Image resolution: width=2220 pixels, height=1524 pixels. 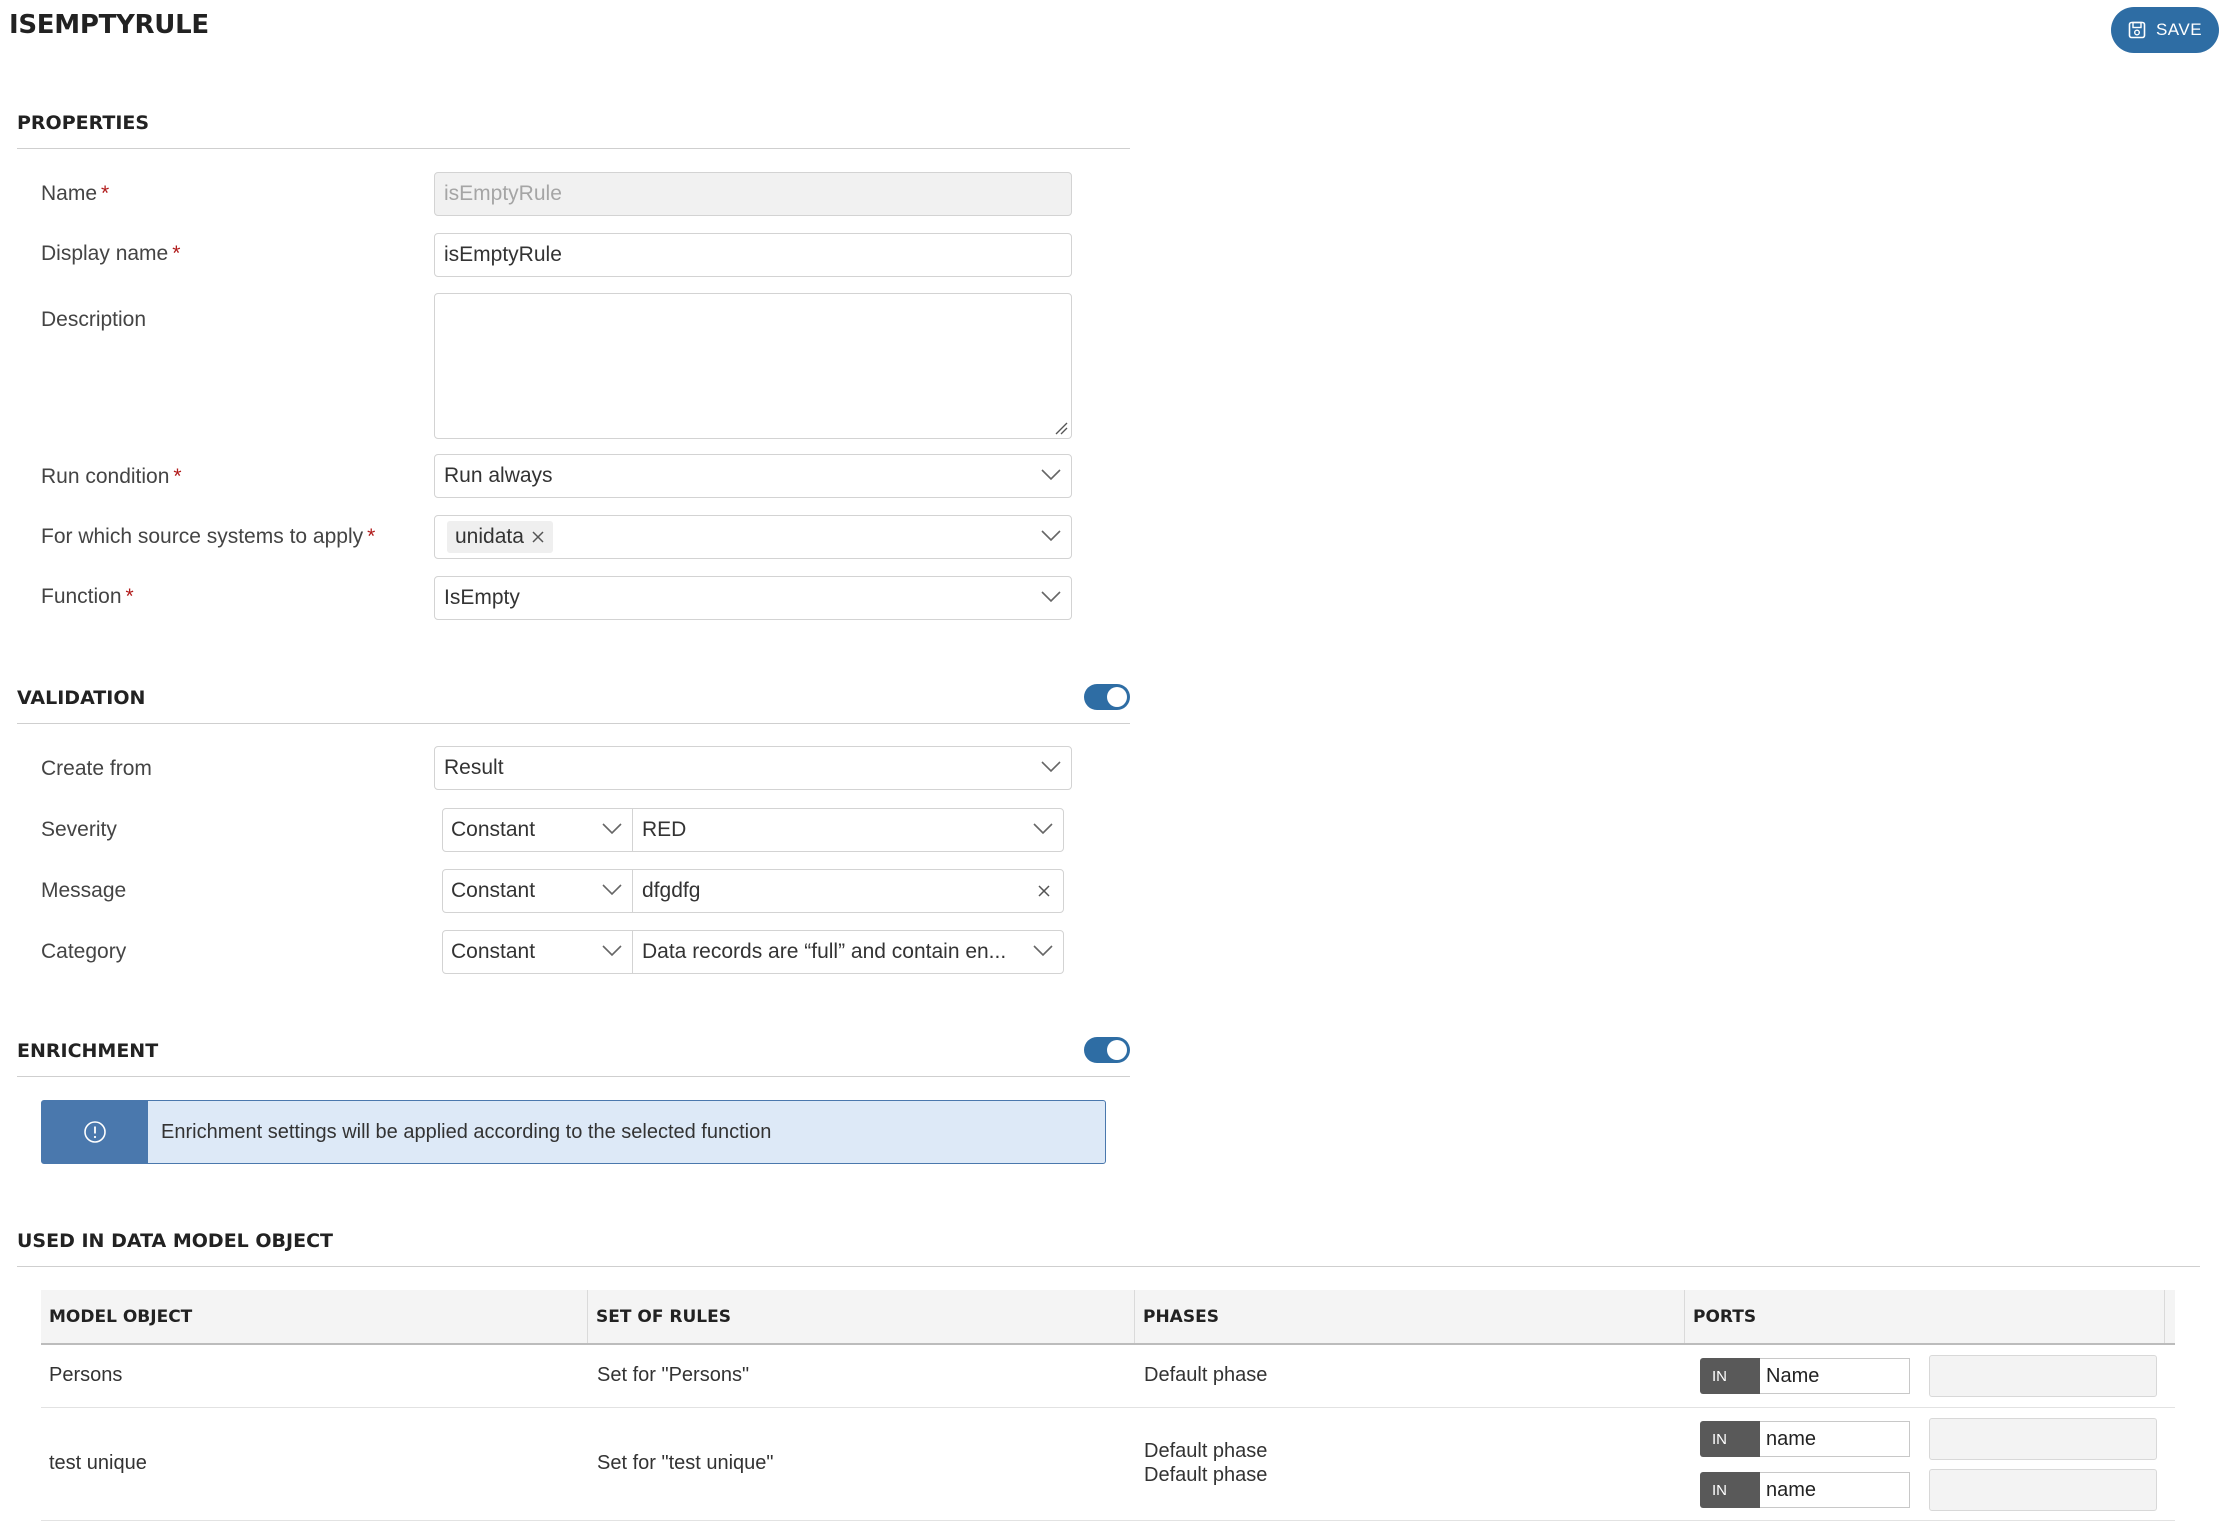 I want to click on severity-label: Severity, so click(x=79, y=830).